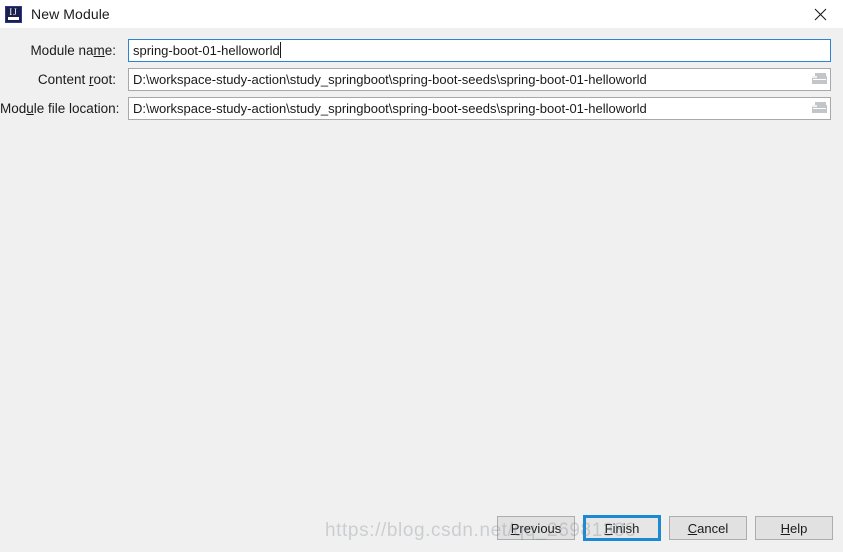  I want to click on window-title: New Module, so click(70, 14).